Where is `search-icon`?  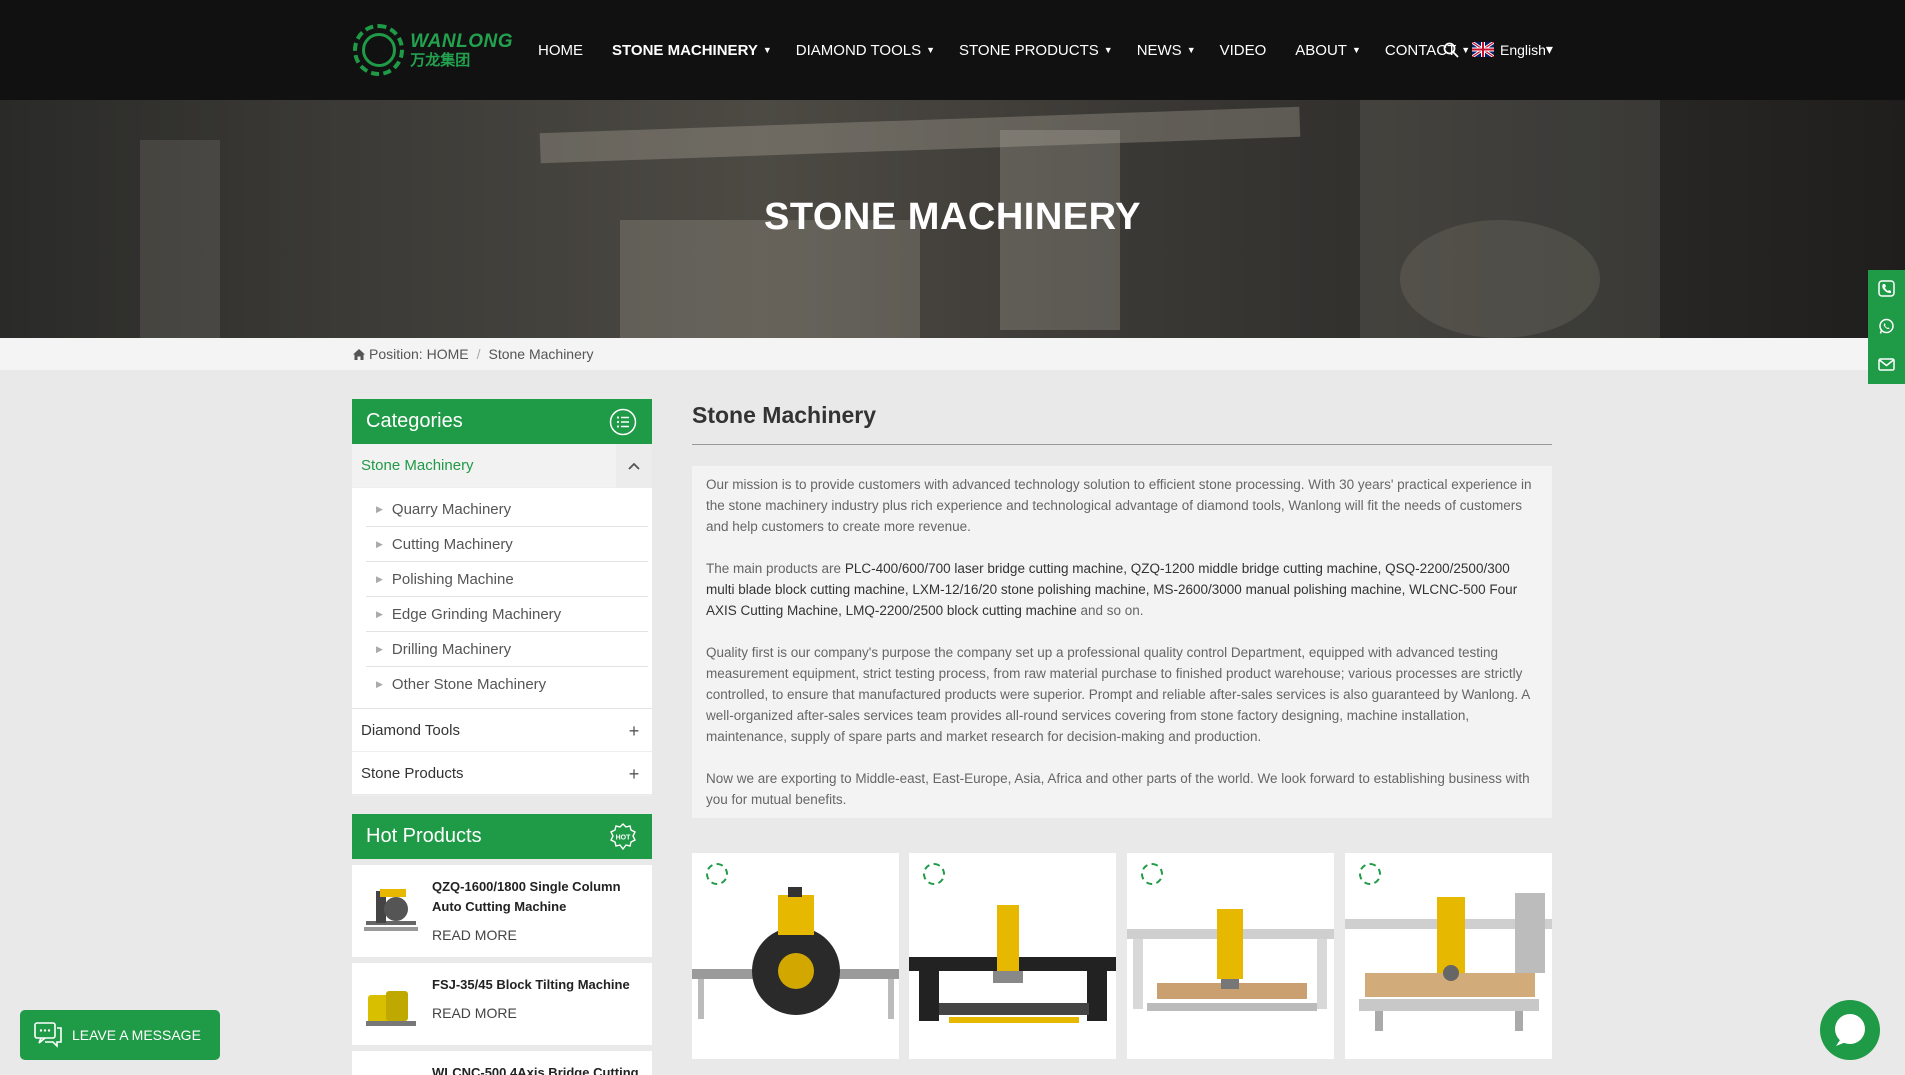
search-icon is located at coordinates (1451, 50).